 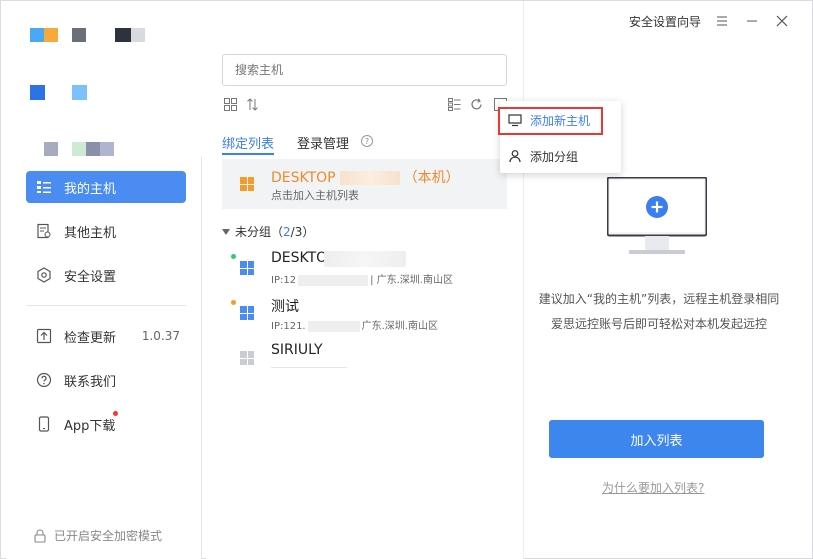 I want to click on notification-dot, so click(x=115, y=413).